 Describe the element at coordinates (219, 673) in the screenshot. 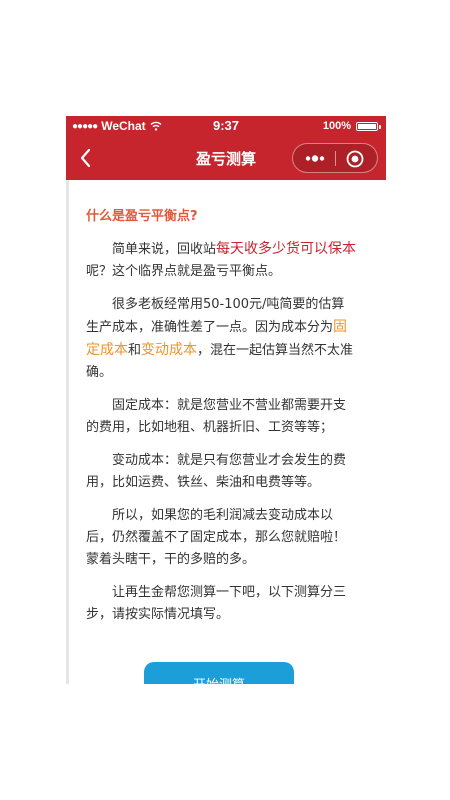

I see `start-calculation-button: 开始测算` at that location.